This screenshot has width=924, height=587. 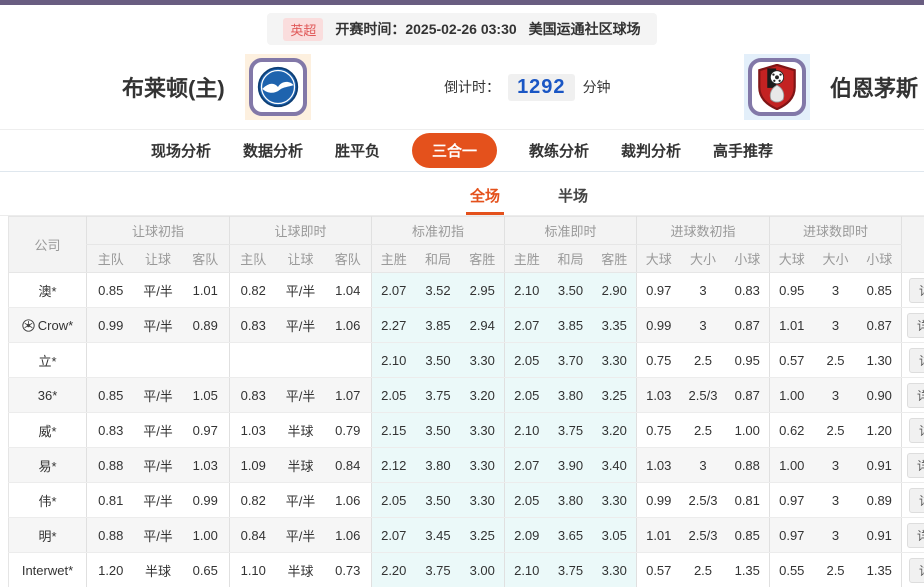 What do you see at coordinates (253, 290) in the screenshot?
I see `odds-cell: 0.82` at bounding box center [253, 290].